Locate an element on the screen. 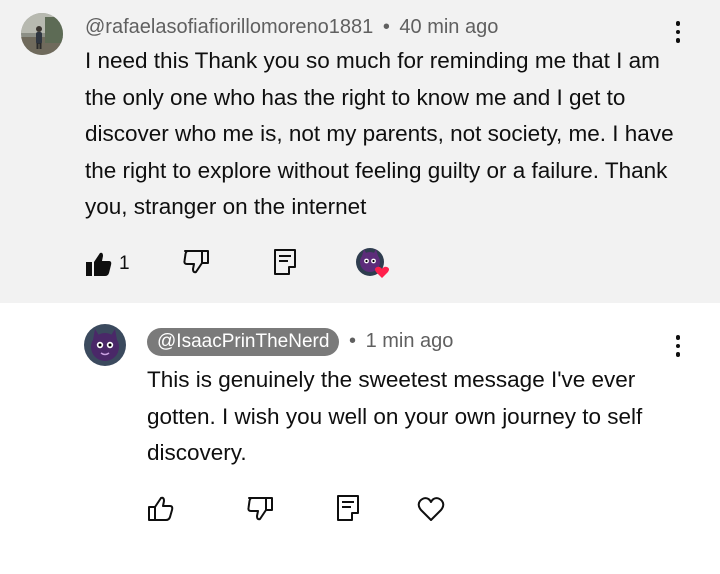 The height and width of the screenshot is (574, 720). reply-author-pill: @IsaacPrinTheNerd is located at coordinates (243, 342).